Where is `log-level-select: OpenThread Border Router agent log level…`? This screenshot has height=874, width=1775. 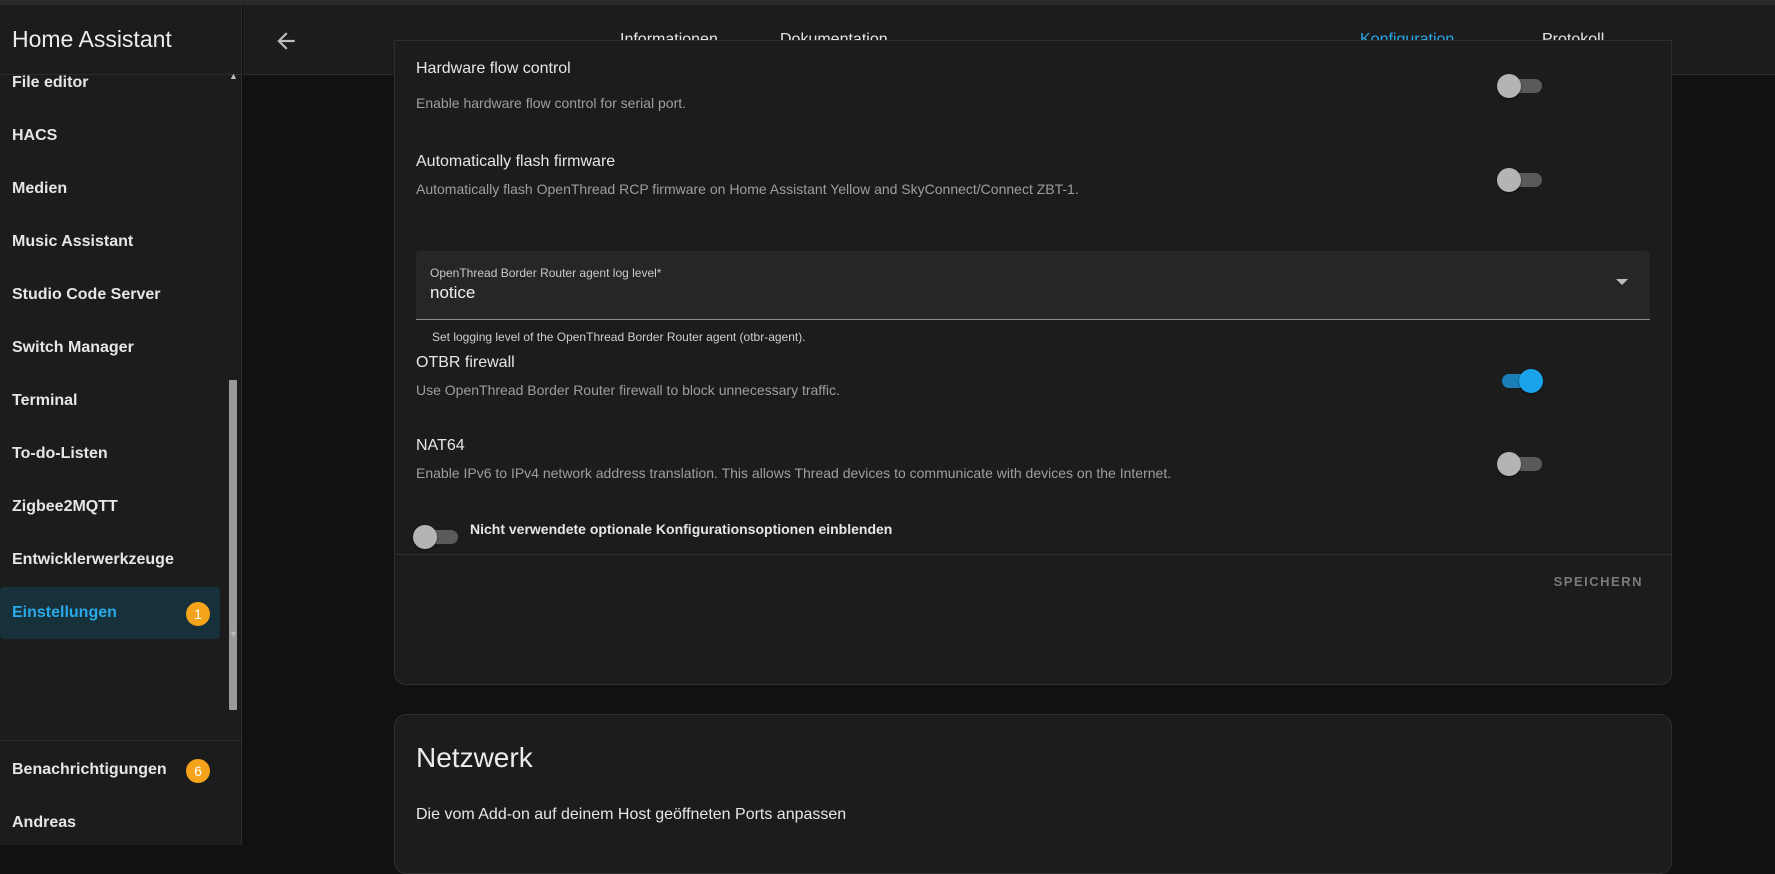 log-level-select: OpenThread Border Router agent log level… is located at coordinates (1033, 285).